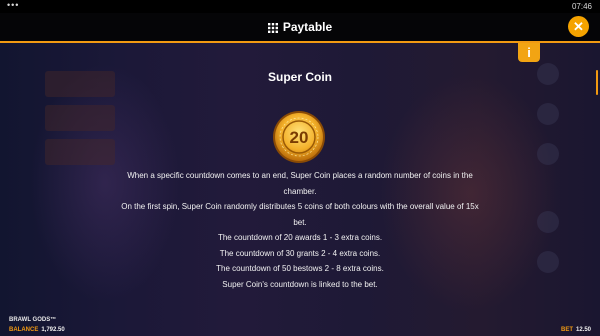 Image resolution: width=600 pixels, height=336 pixels. Describe the element at coordinates (24, 330) in the screenshot. I see `balance-label: BALANCE` at that location.